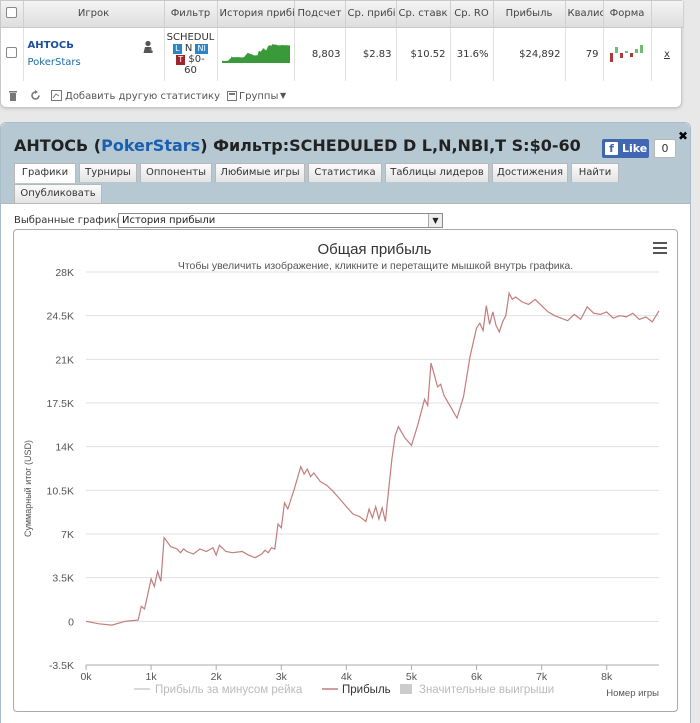  Describe the element at coordinates (148, 47) in the screenshot. I see `player-profile-icon` at that location.